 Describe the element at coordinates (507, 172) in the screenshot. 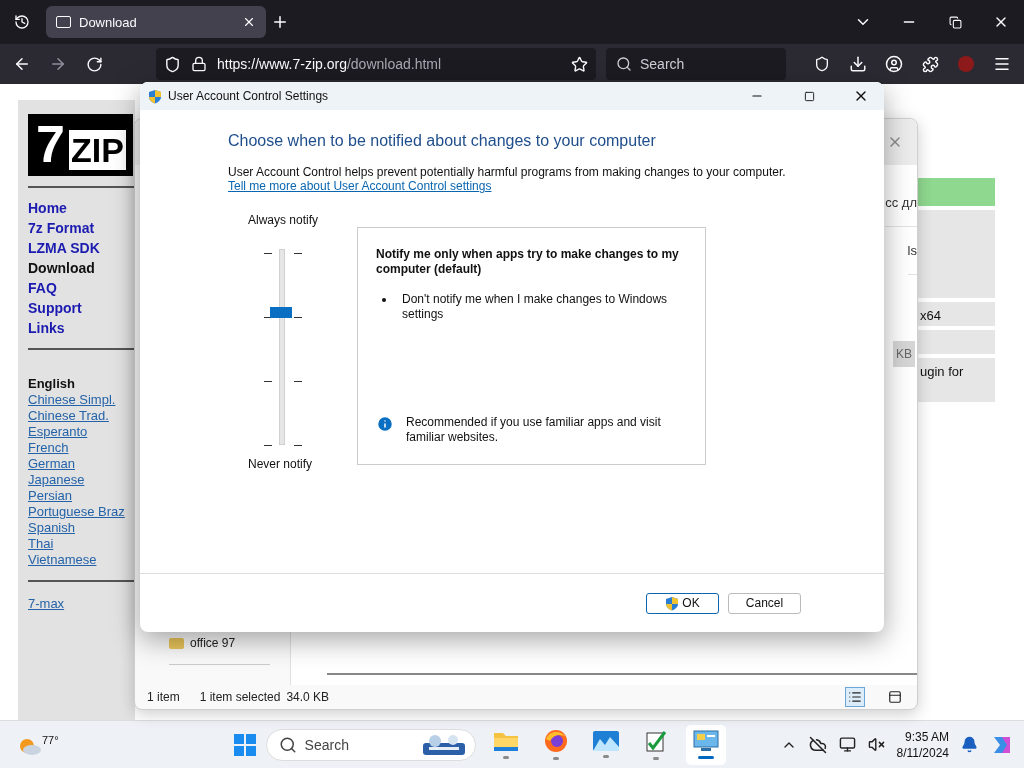

I see `description-text: User Account Control helps prevent potentially harmful programs from making changes to your computer.` at that location.